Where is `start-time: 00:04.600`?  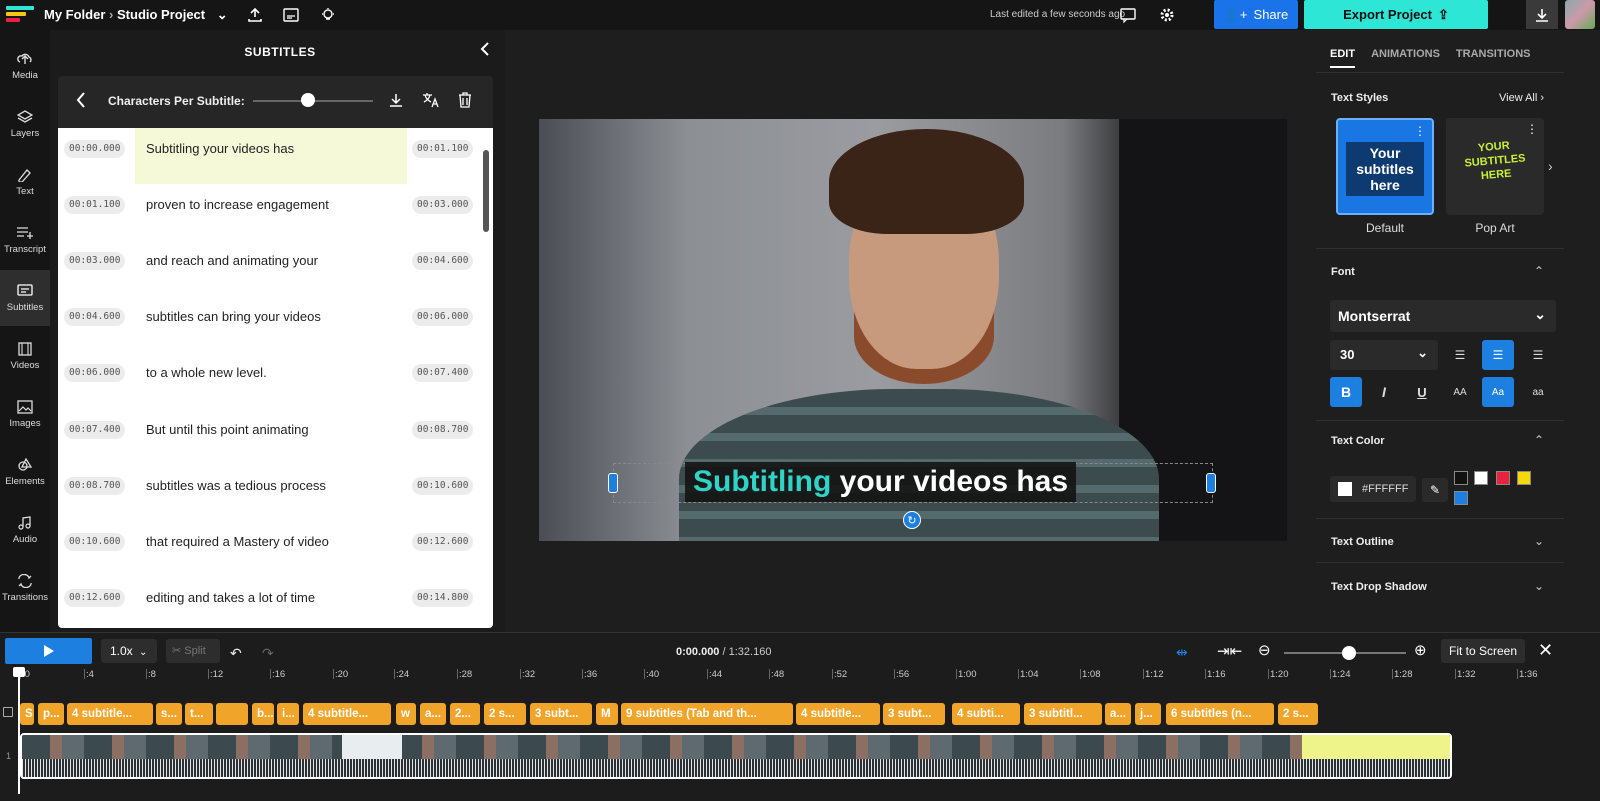 start-time: 00:04.600 is located at coordinates (95, 317).